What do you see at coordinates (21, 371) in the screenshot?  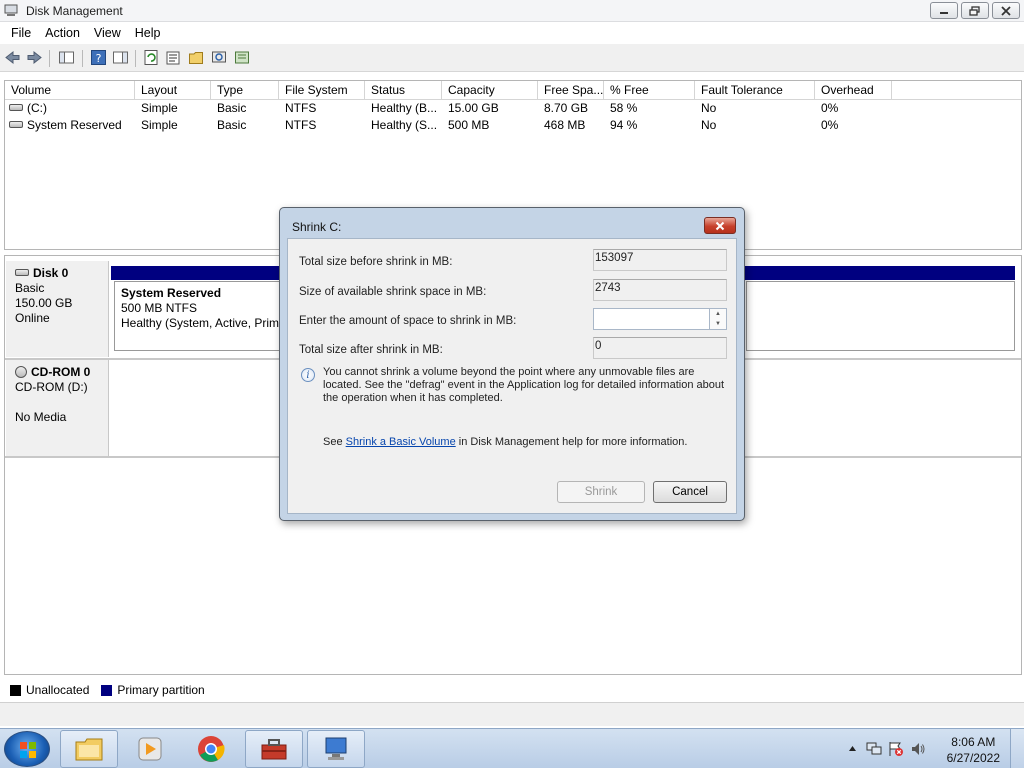 I see `cdrom-icon` at bounding box center [21, 371].